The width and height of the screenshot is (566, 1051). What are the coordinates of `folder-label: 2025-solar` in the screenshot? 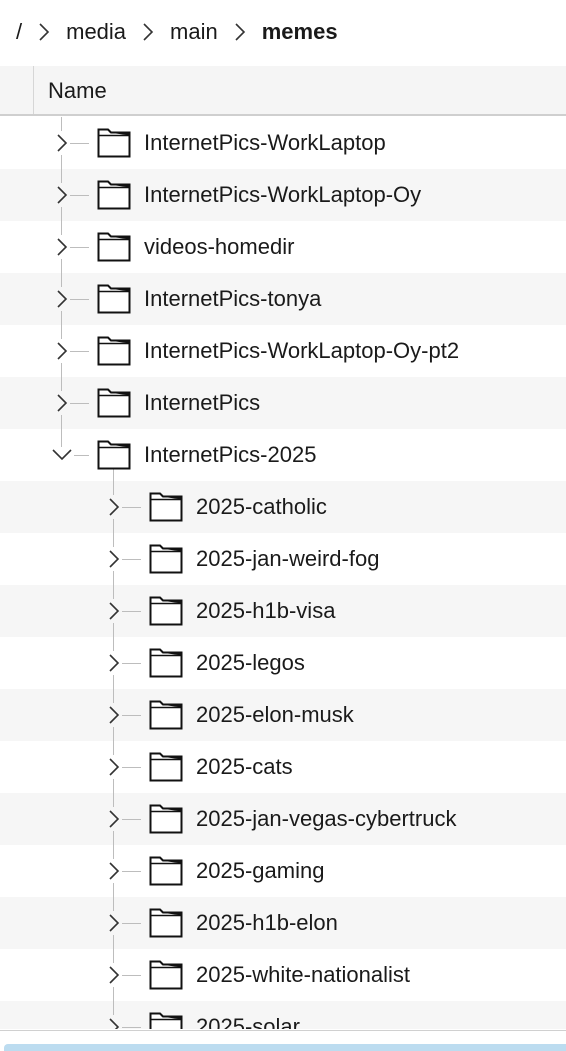 It's located at (248, 1021).